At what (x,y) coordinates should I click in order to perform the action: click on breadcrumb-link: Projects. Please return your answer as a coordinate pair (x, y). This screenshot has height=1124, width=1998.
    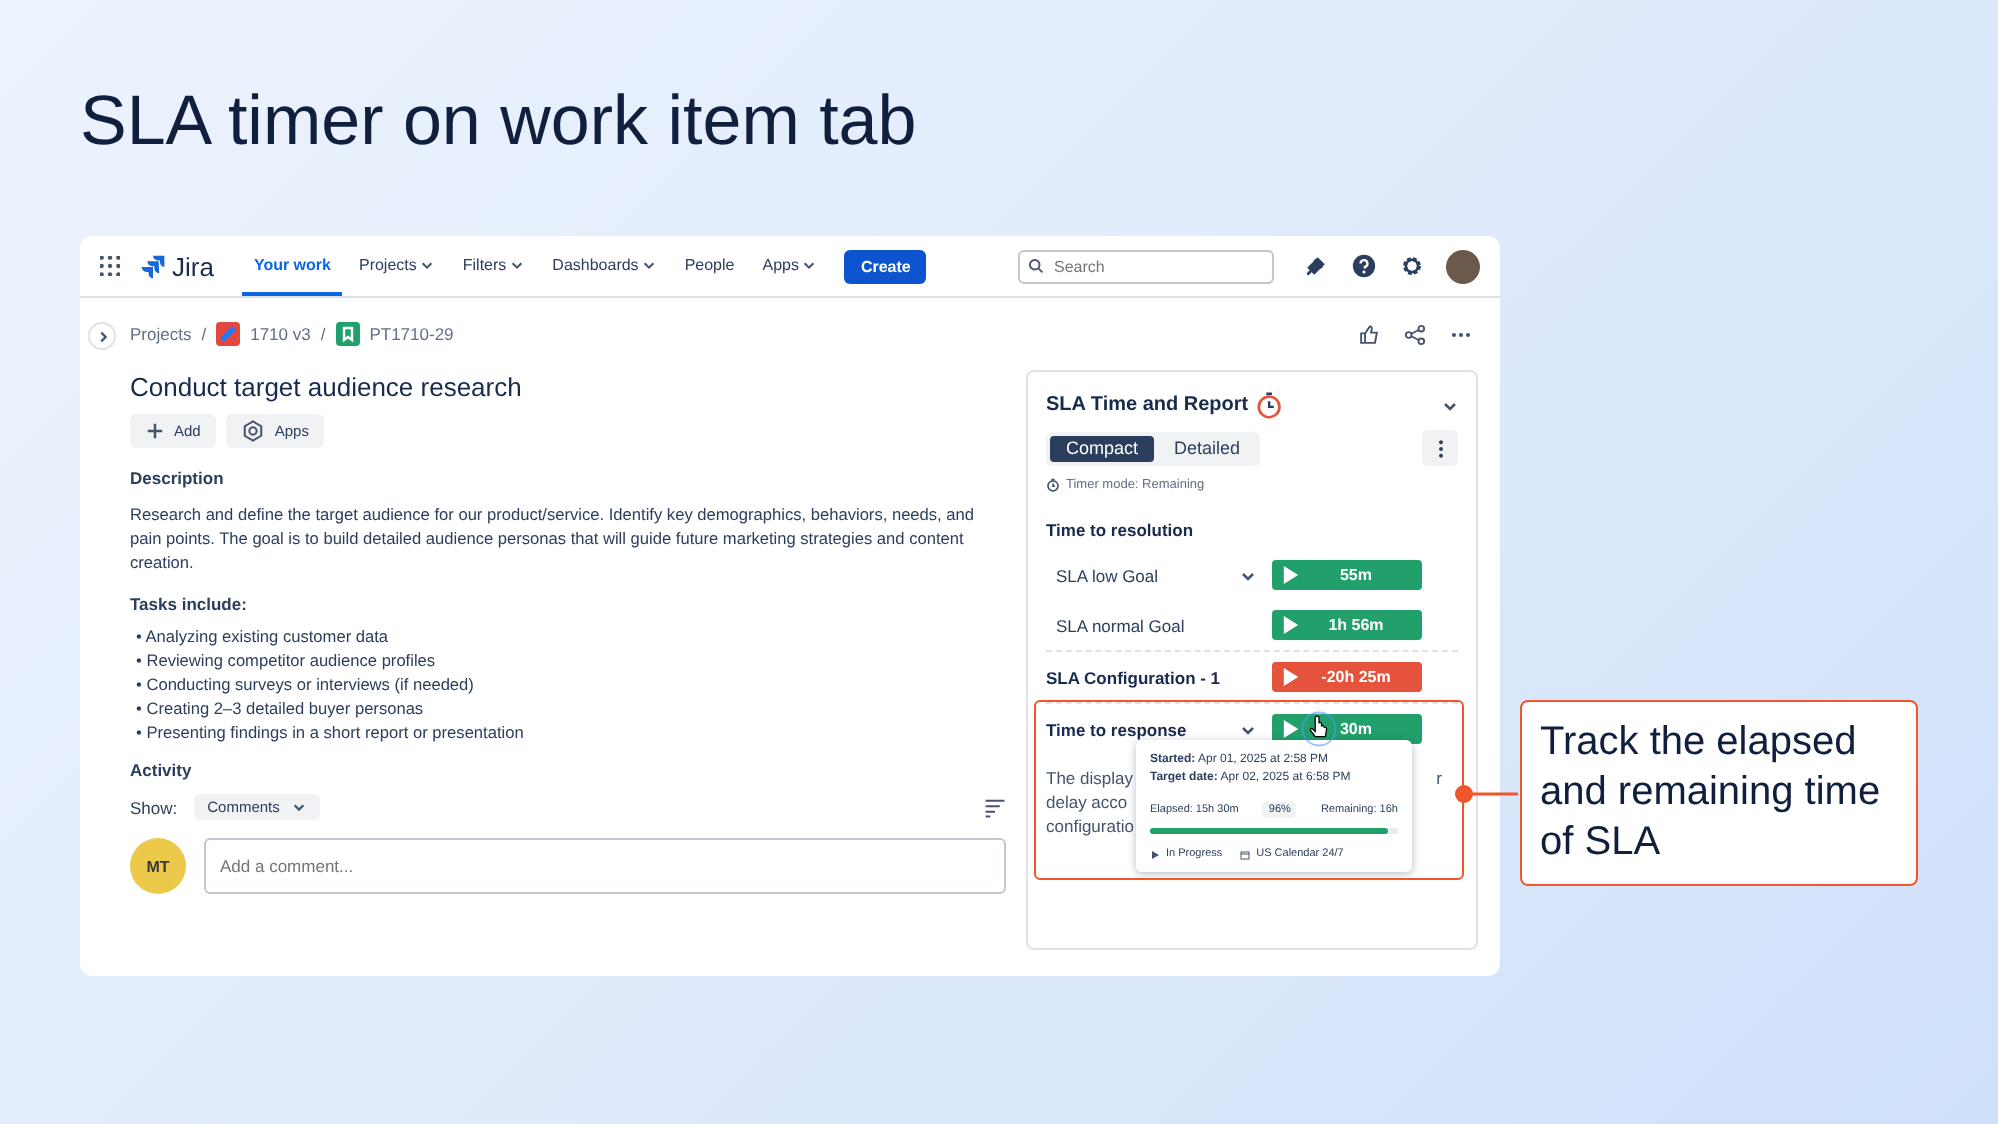
    Looking at the image, I should click on (161, 334).